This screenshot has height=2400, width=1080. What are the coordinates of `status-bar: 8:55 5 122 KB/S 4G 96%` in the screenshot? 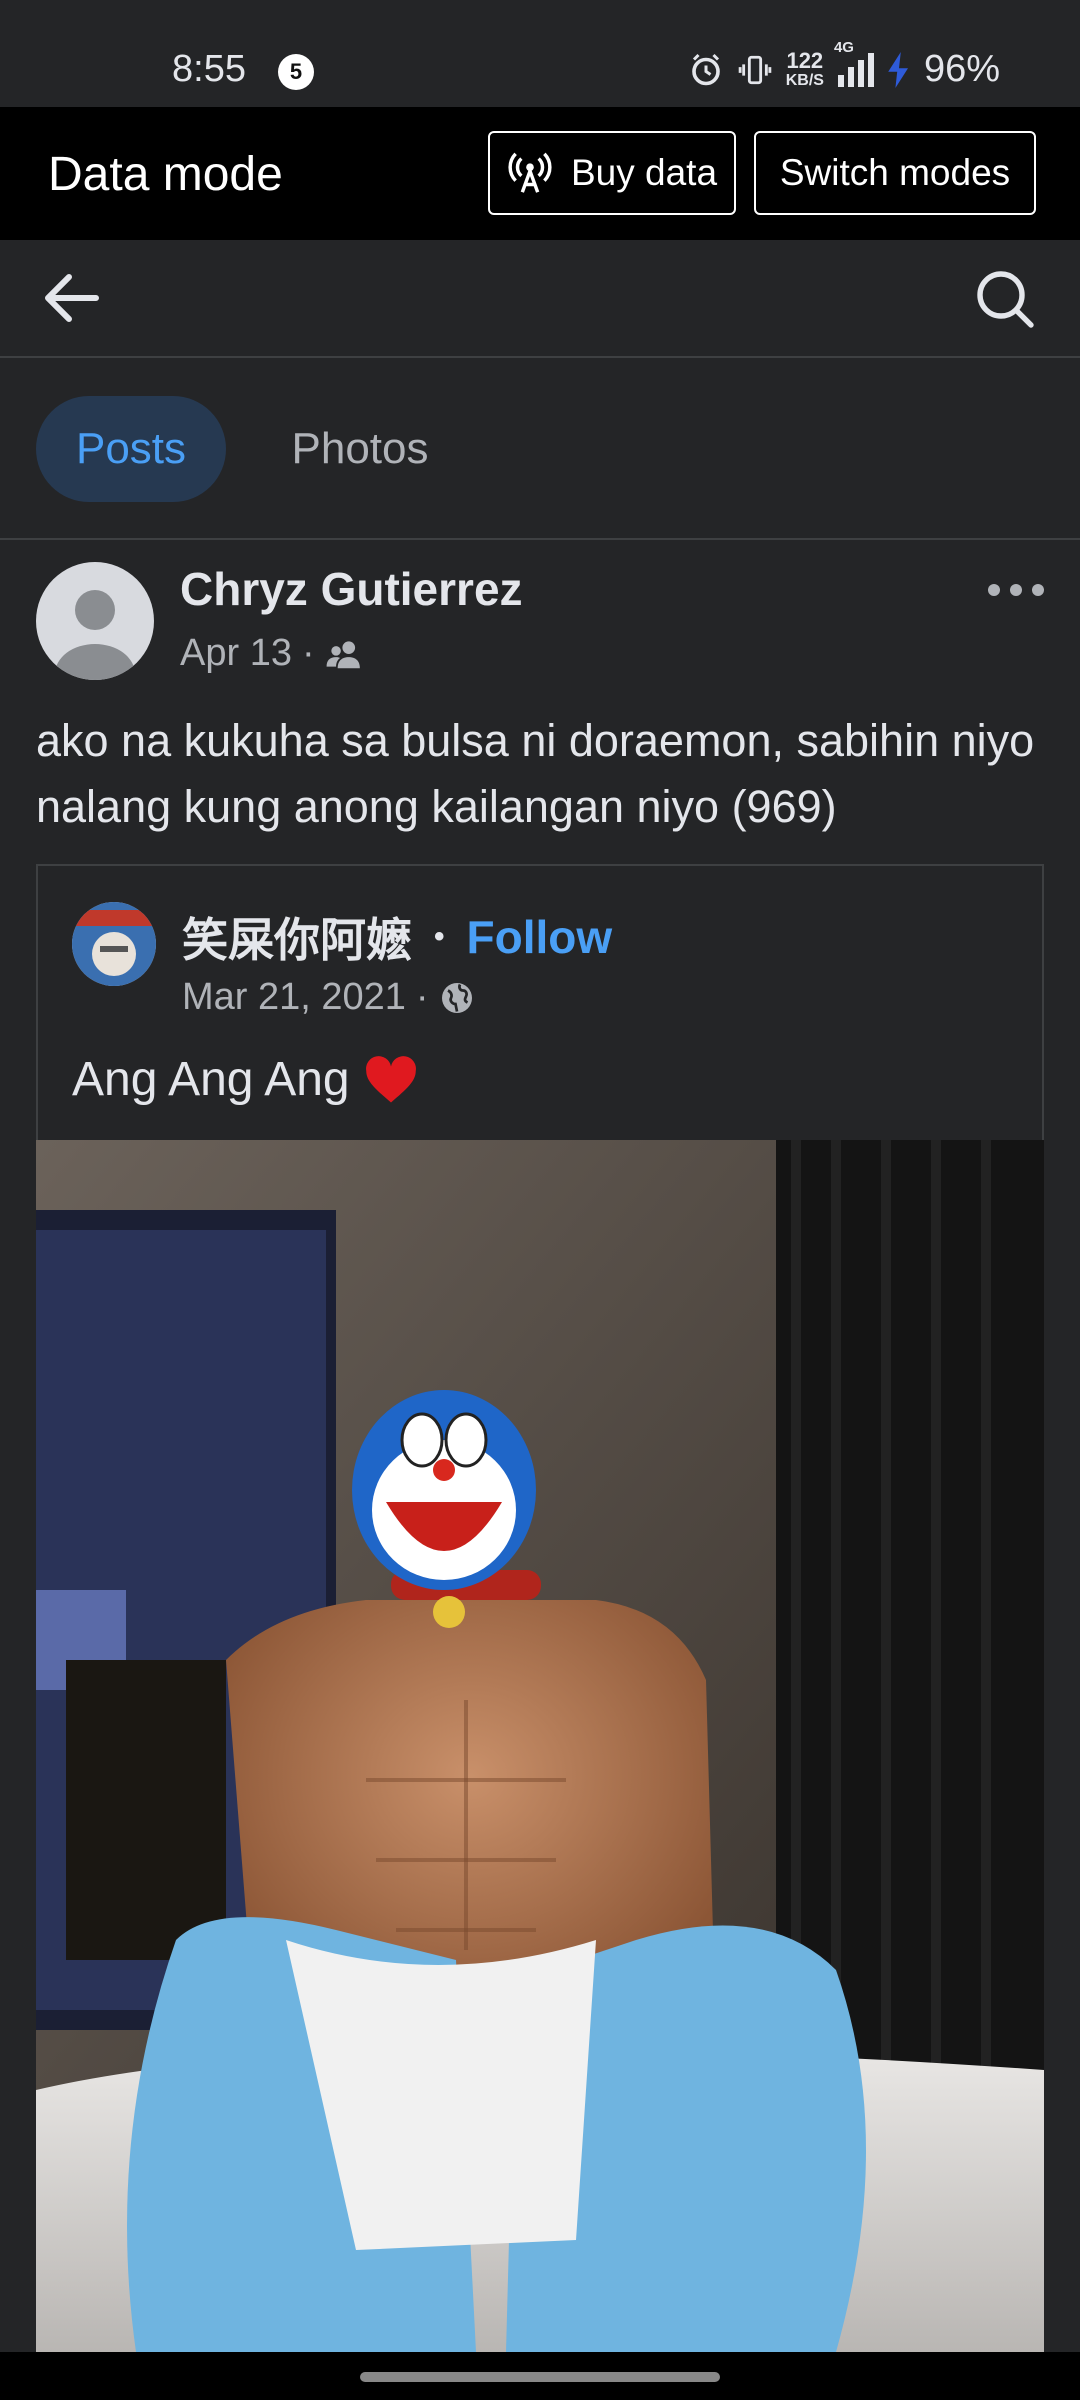 It's located at (540, 53).